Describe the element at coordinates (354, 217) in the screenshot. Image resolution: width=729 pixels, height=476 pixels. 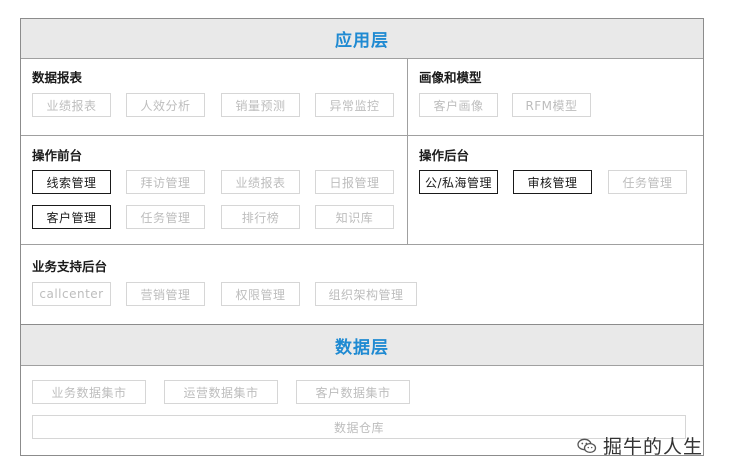
I see `chip-knowledge-base: 知识库` at that location.